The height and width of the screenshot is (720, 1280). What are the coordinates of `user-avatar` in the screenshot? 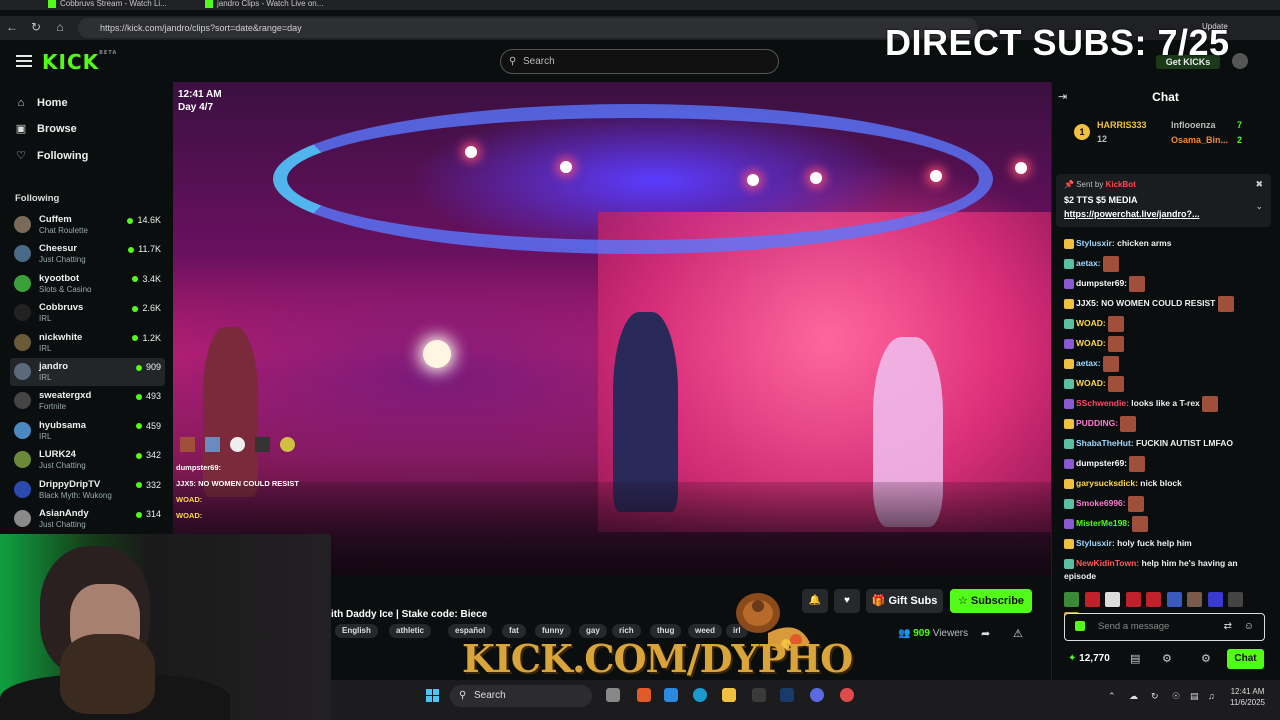 It's located at (1240, 61).